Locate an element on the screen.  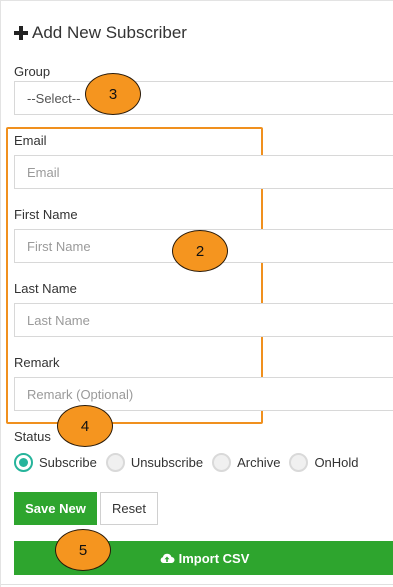
marker-4: 4 is located at coordinates (85, 426).